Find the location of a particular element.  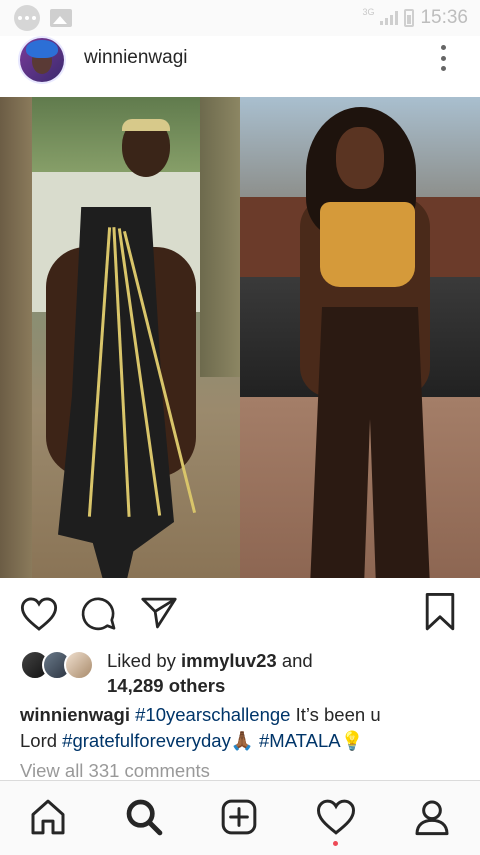

notification-dot is located at coordinates (335, 843).